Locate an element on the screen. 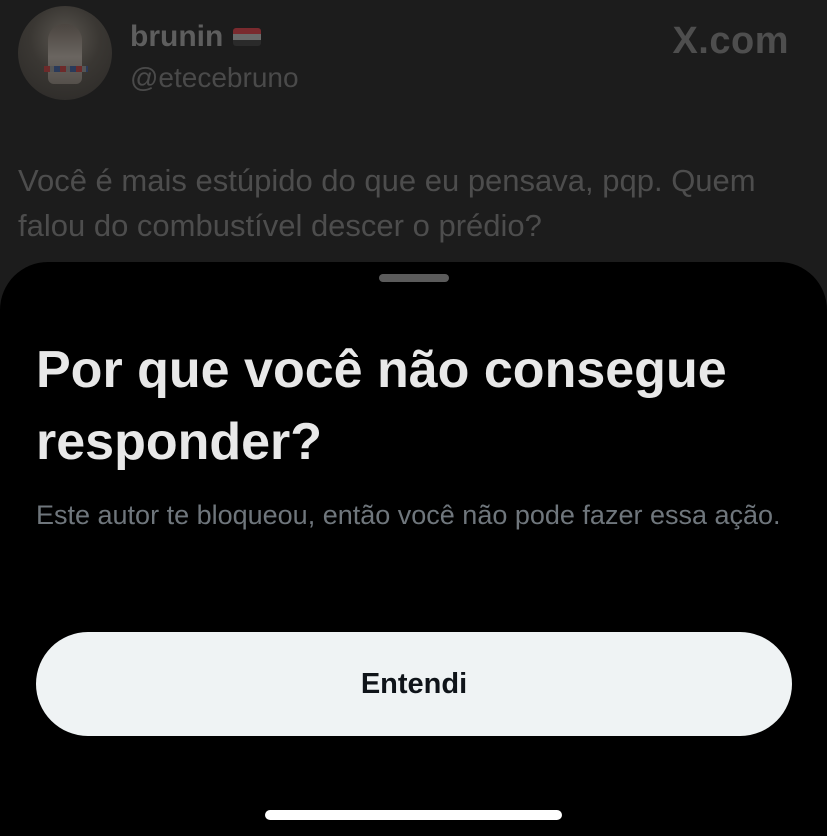 The width and height of the screenshot is (827, 836). avatar is located at coordinates (65, 53).